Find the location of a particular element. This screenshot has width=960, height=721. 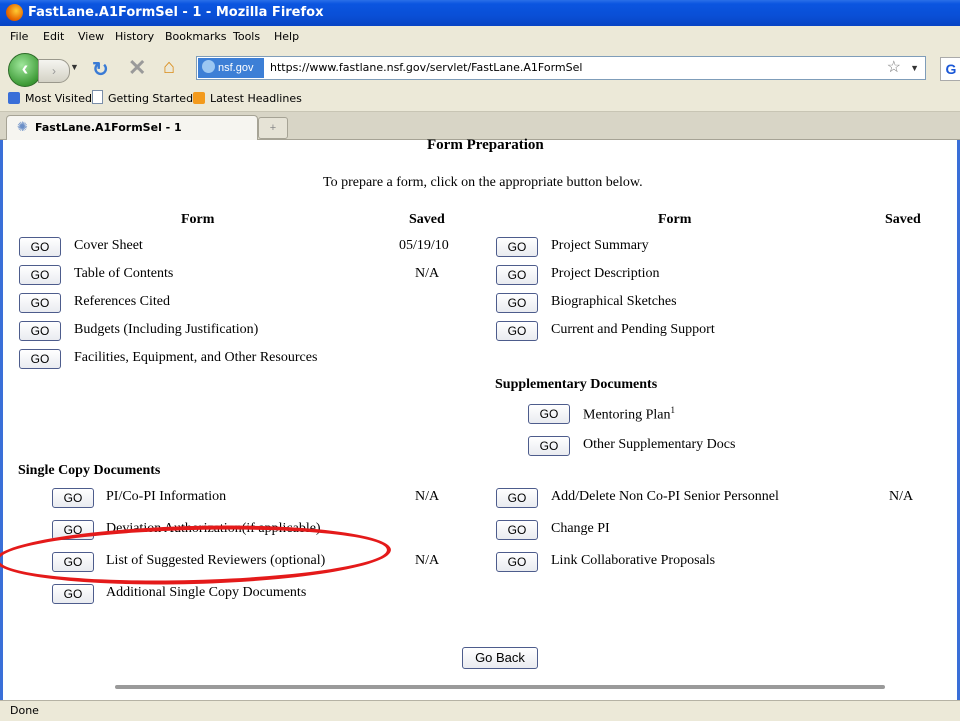

home-icon: ⌂ is located at coordinates (169, 67).